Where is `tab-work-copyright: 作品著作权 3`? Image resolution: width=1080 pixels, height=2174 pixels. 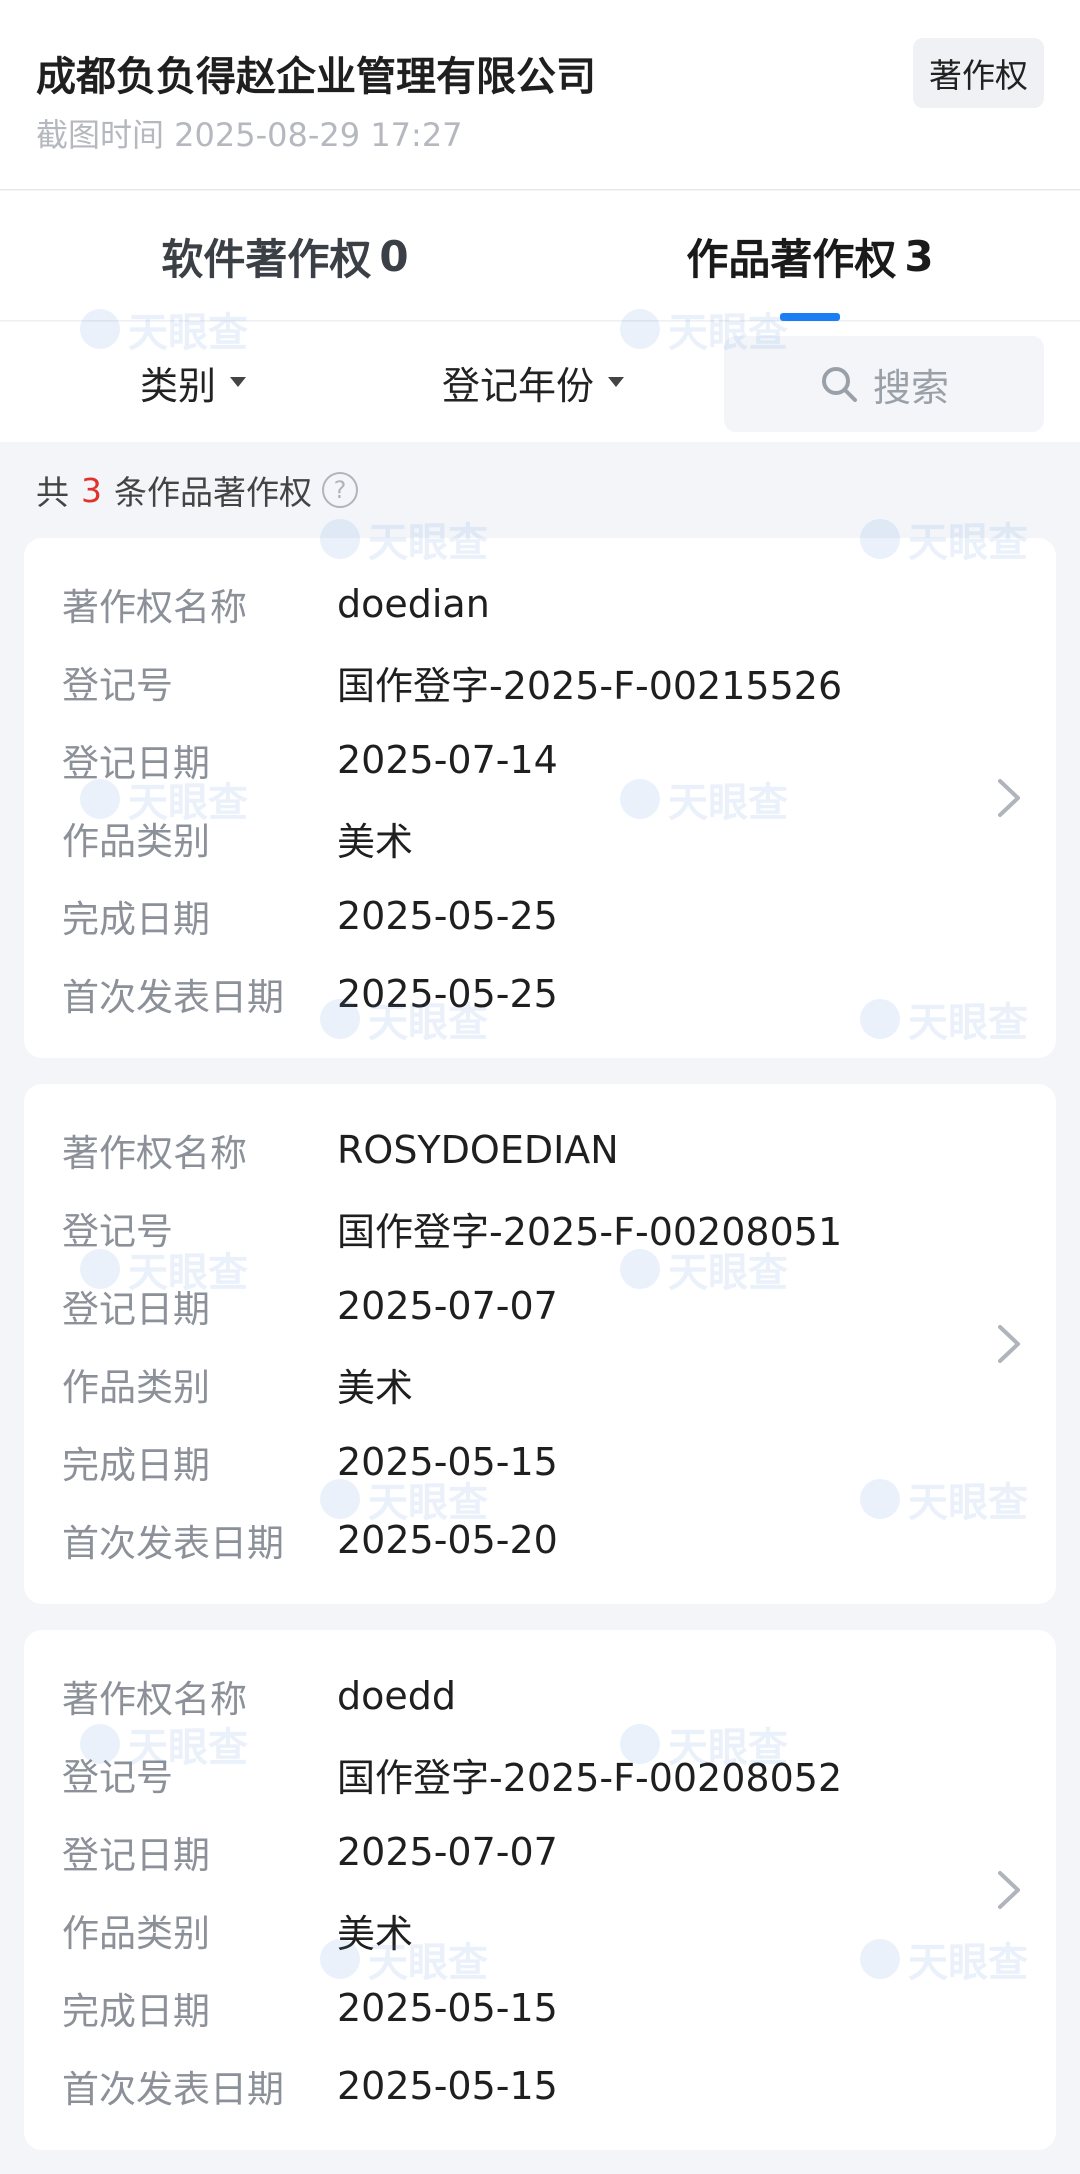
tab-work-copyright: 作品著作权 3 is located at coordinates (810, 256).